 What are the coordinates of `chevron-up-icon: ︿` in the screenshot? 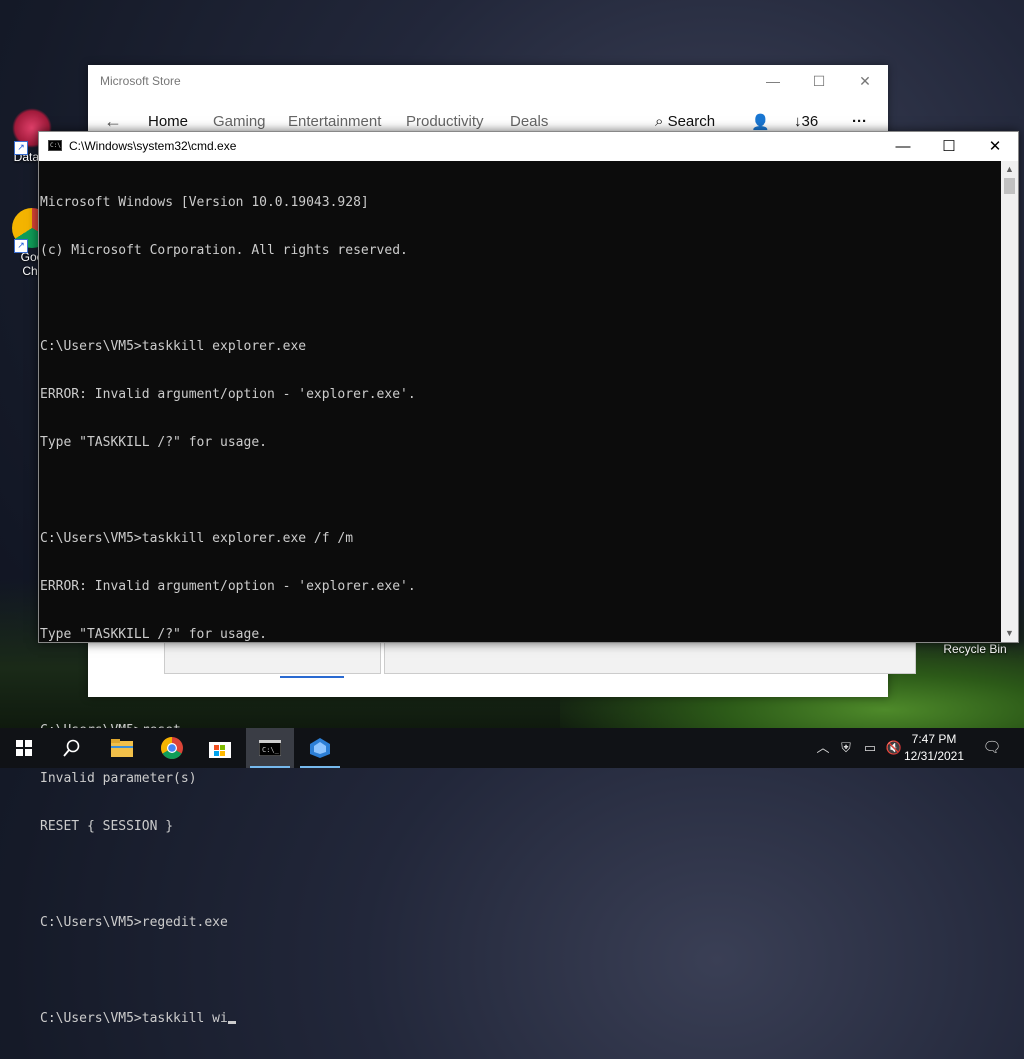 It's located at (823, 748).